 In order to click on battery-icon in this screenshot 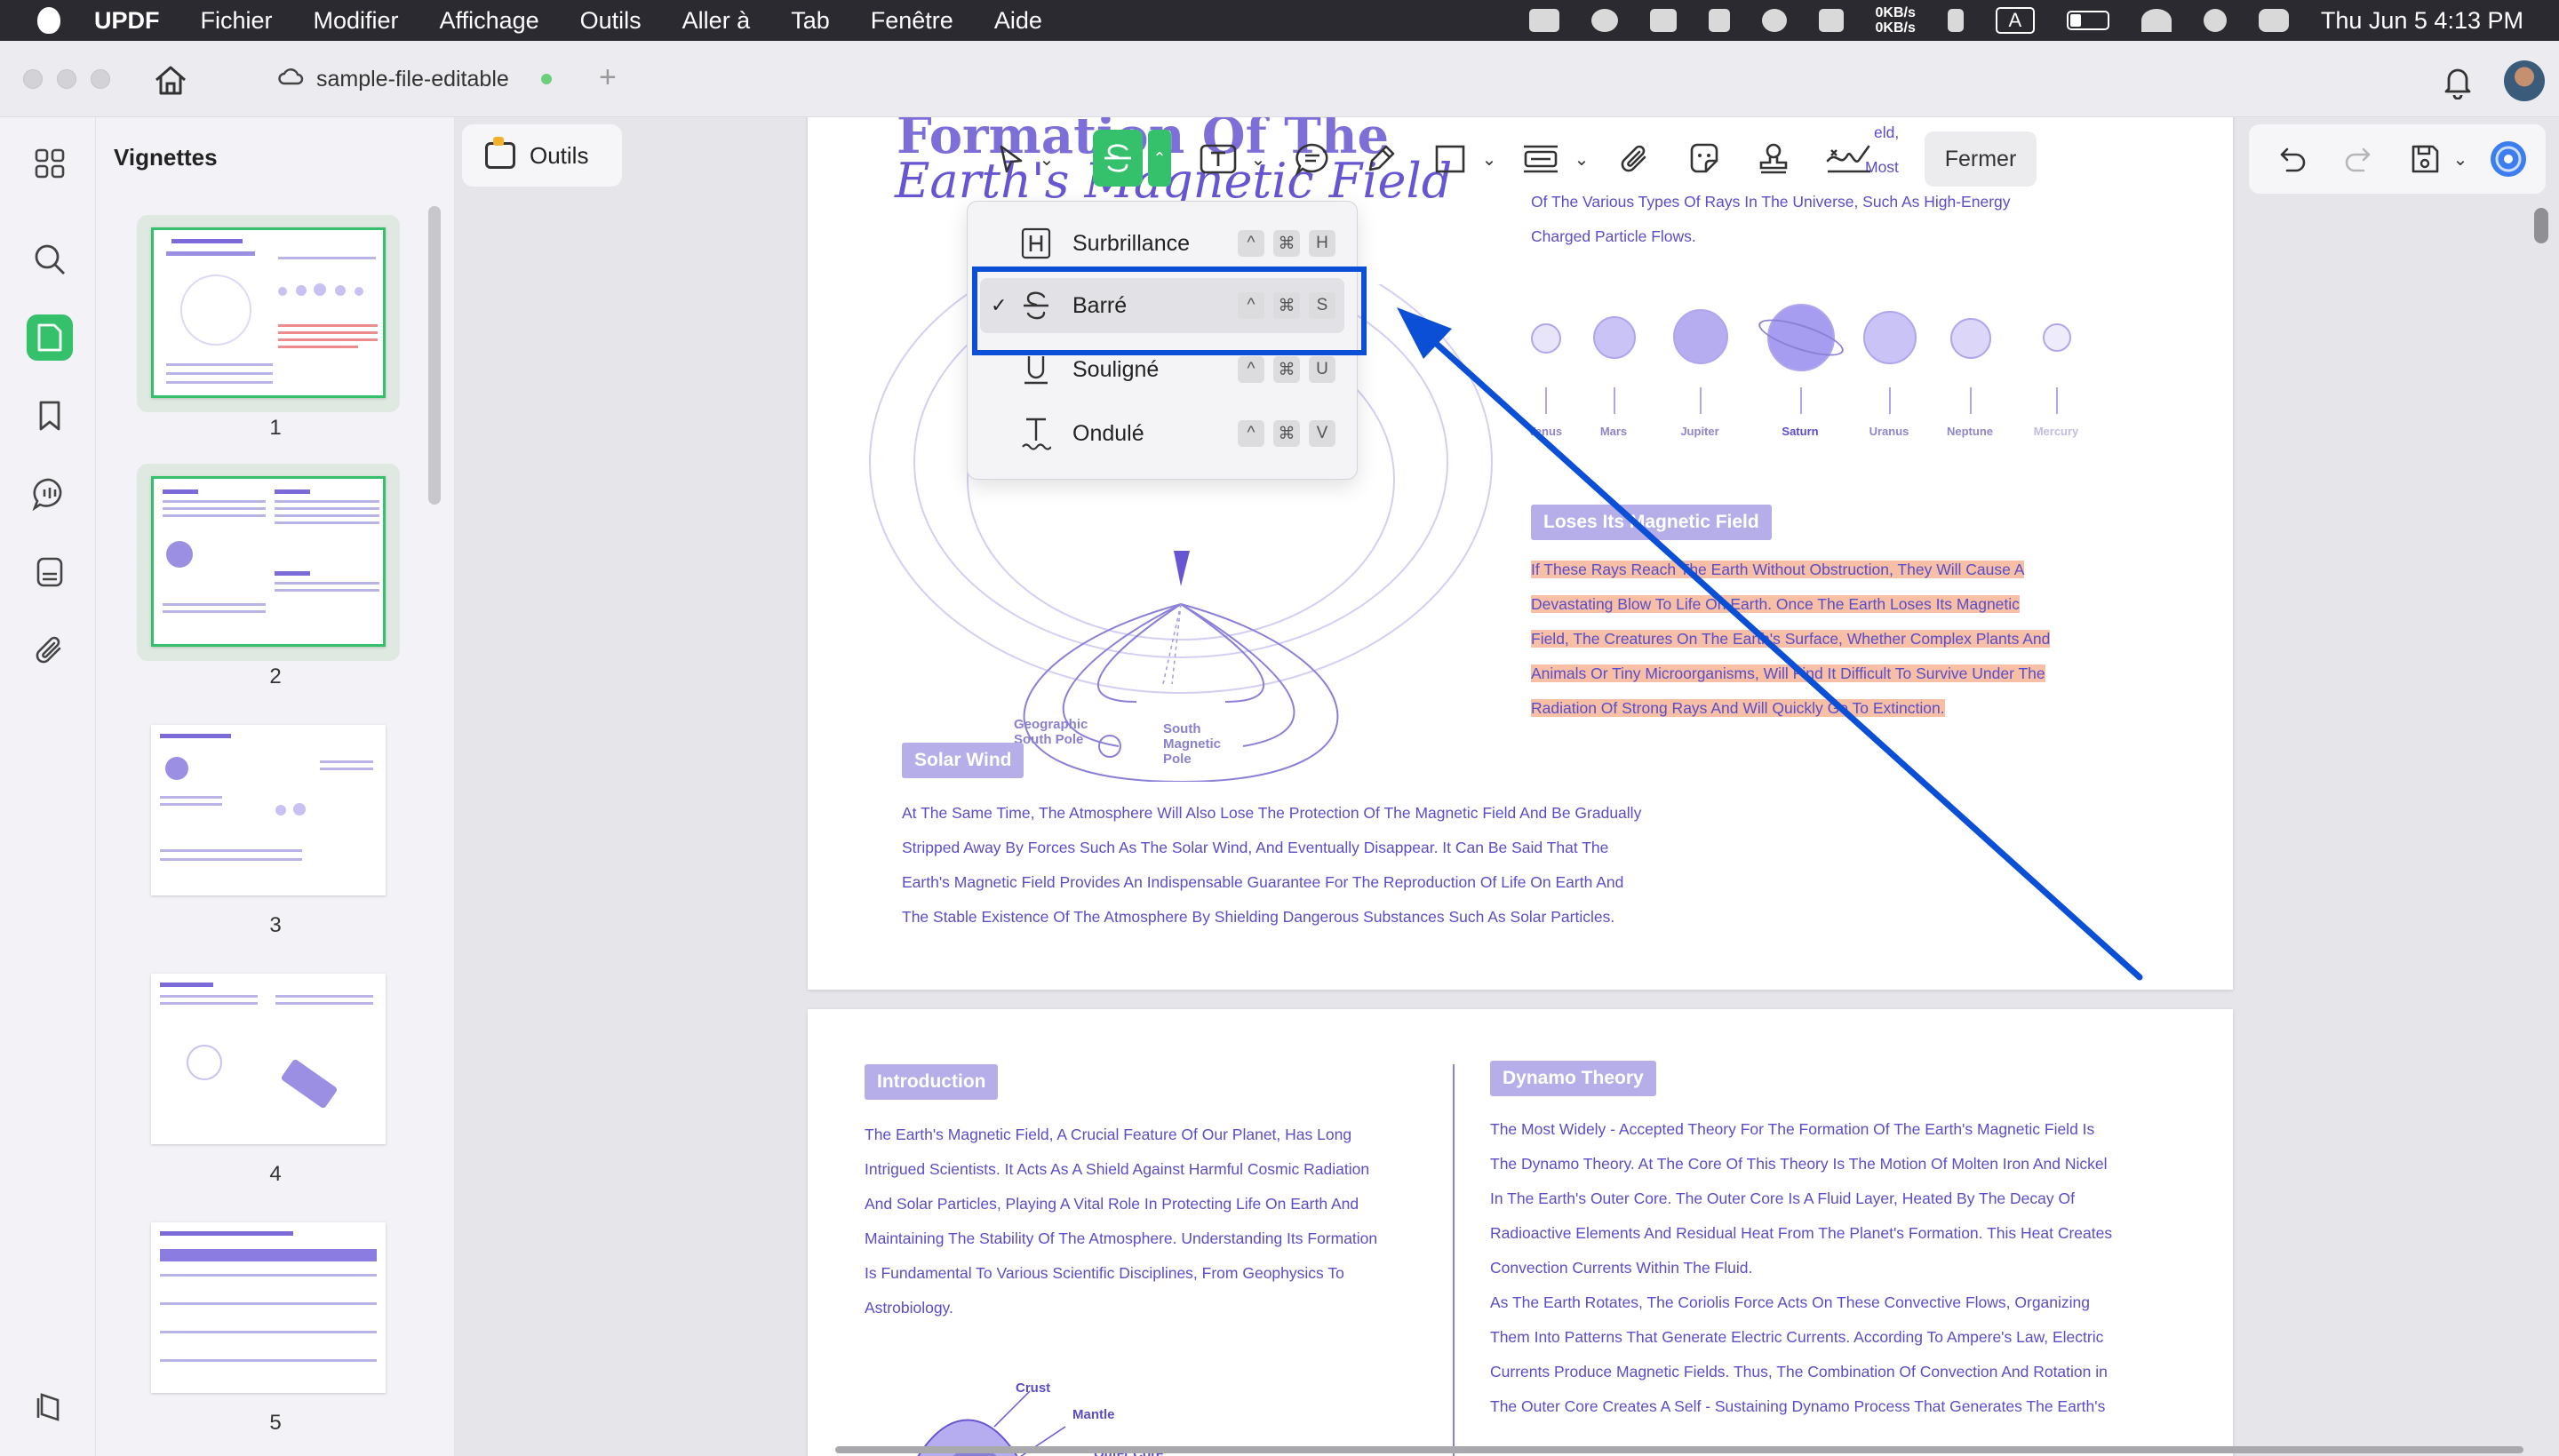, I will do `click(2087, 20)`.